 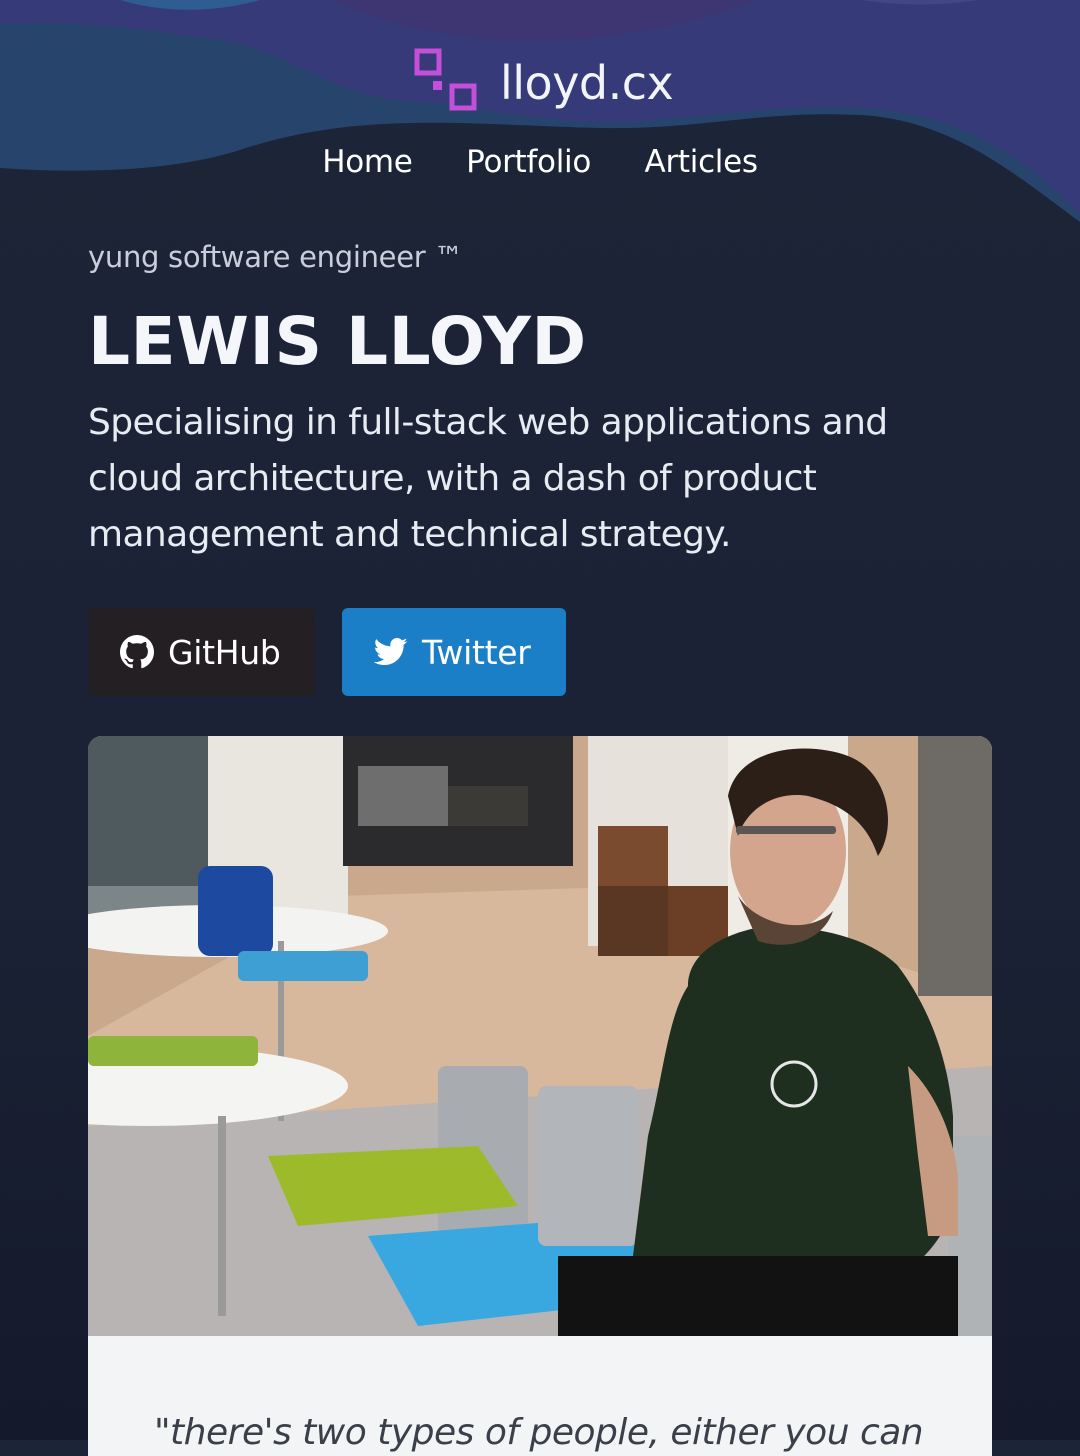 I want to click on squares-logo-icon, so click(x=447, y=81).